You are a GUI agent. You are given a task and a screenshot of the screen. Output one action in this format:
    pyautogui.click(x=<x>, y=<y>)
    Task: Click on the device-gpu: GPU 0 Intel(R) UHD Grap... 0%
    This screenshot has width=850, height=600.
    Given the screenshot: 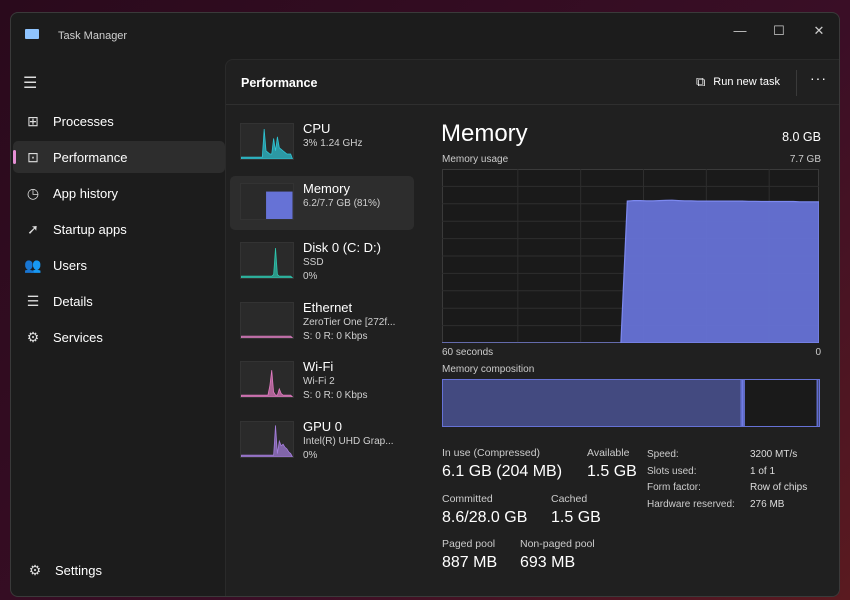 What is the action you would take?
    pyautogui.click(x=322, y=441)
    